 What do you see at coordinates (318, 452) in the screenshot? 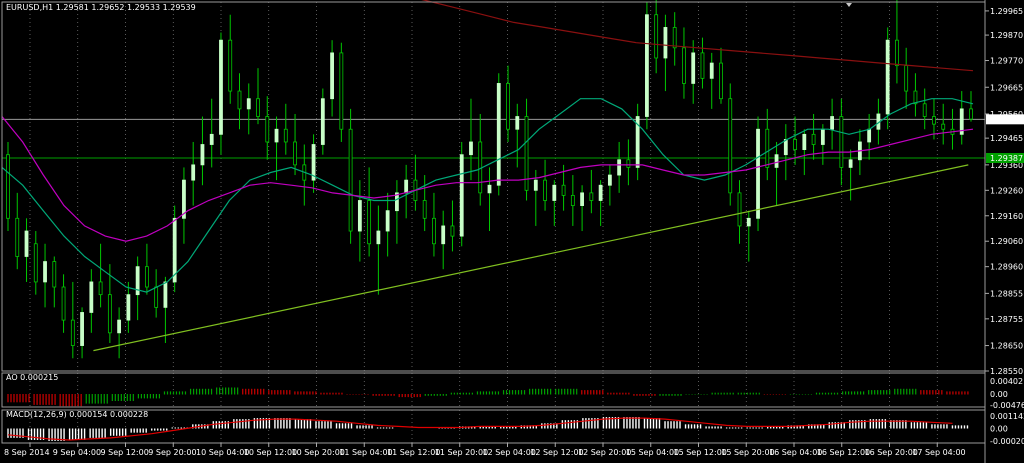
I see `time-tick-label: 10 Sep 20:00` at bounding box center [318, 452].